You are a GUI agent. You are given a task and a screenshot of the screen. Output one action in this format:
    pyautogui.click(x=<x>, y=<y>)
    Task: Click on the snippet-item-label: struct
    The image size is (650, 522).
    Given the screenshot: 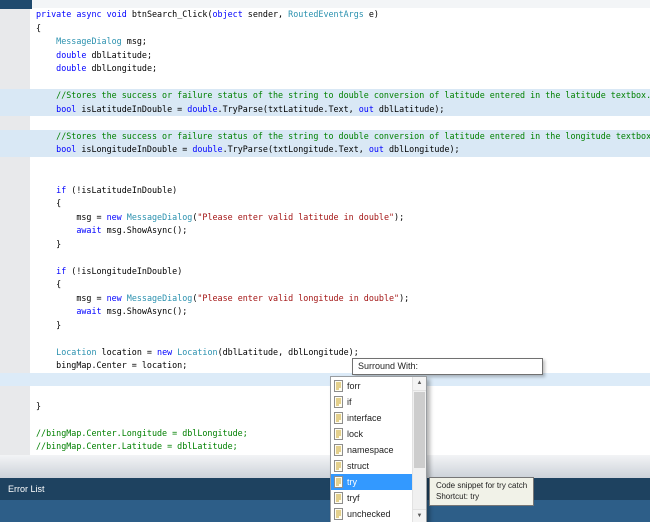 What is the action you would take?
    pyautogui.click(x=358, y=466)
    